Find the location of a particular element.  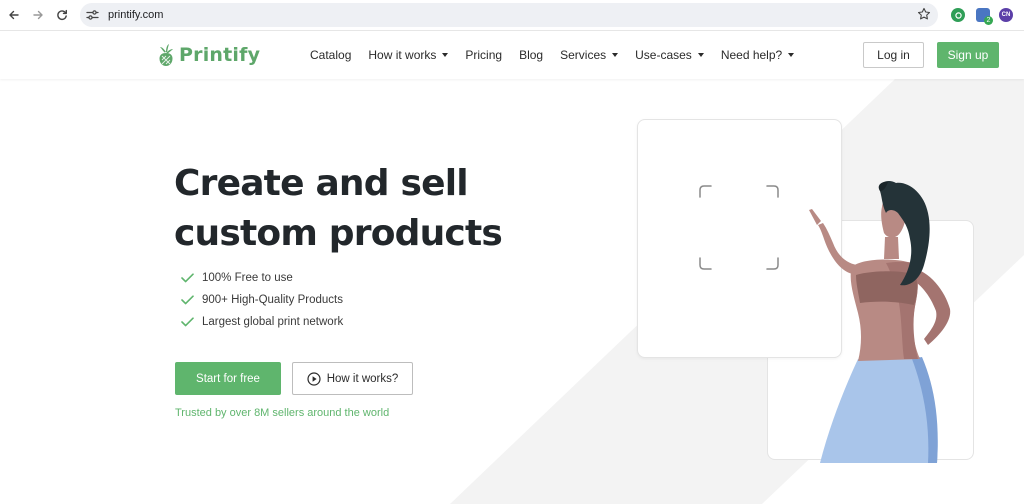

nav-item-blog: Blog is located at coordinates (531, 55).